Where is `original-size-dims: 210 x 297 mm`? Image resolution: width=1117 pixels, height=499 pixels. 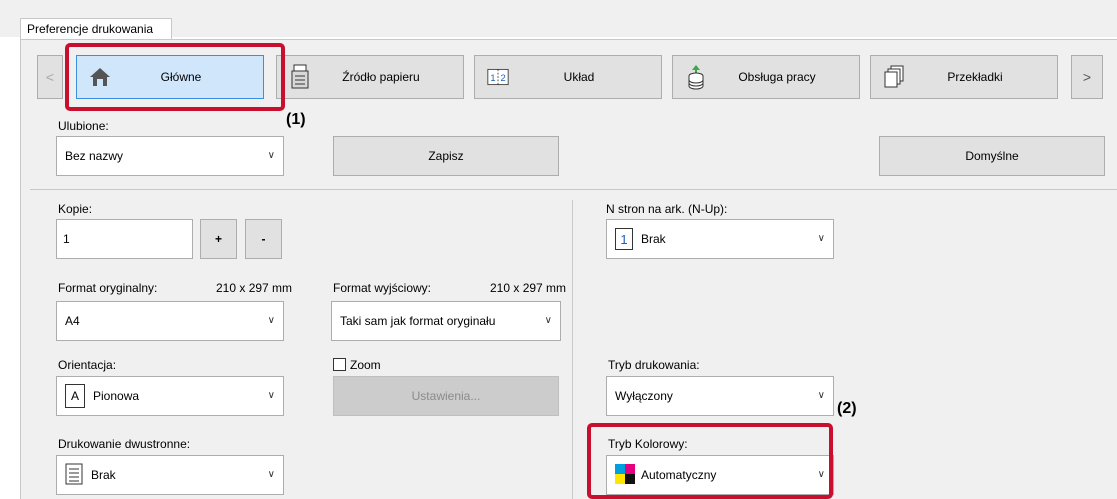
original-size-dims: 210 x 297 mm is located at coordinates (254, 288).